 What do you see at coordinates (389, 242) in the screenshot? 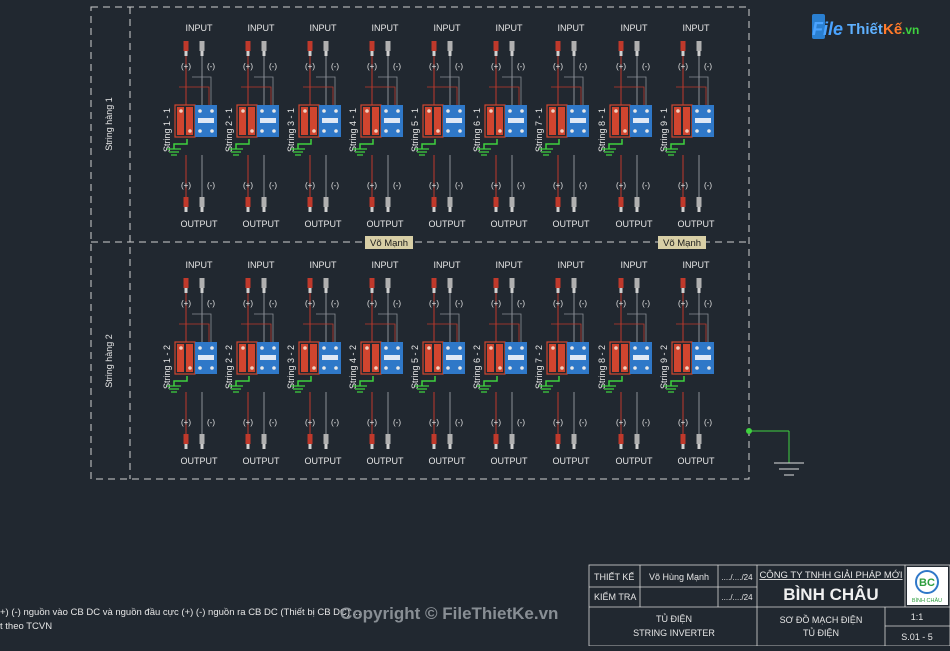
I see `name-tag-1: Võ Mạnh` at bounding box center [389, 242].